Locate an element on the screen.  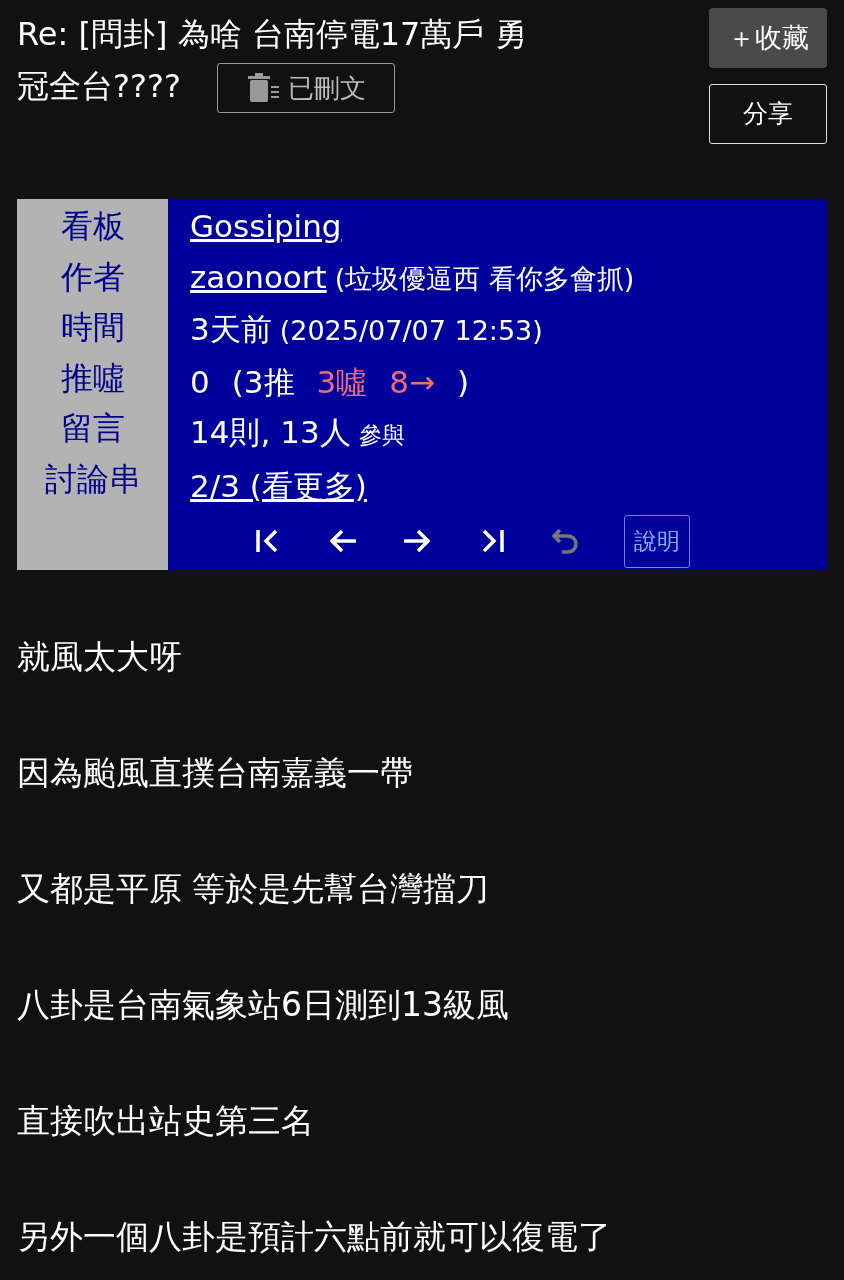
field-label: 討論串 is located at coordinates (92, 479).